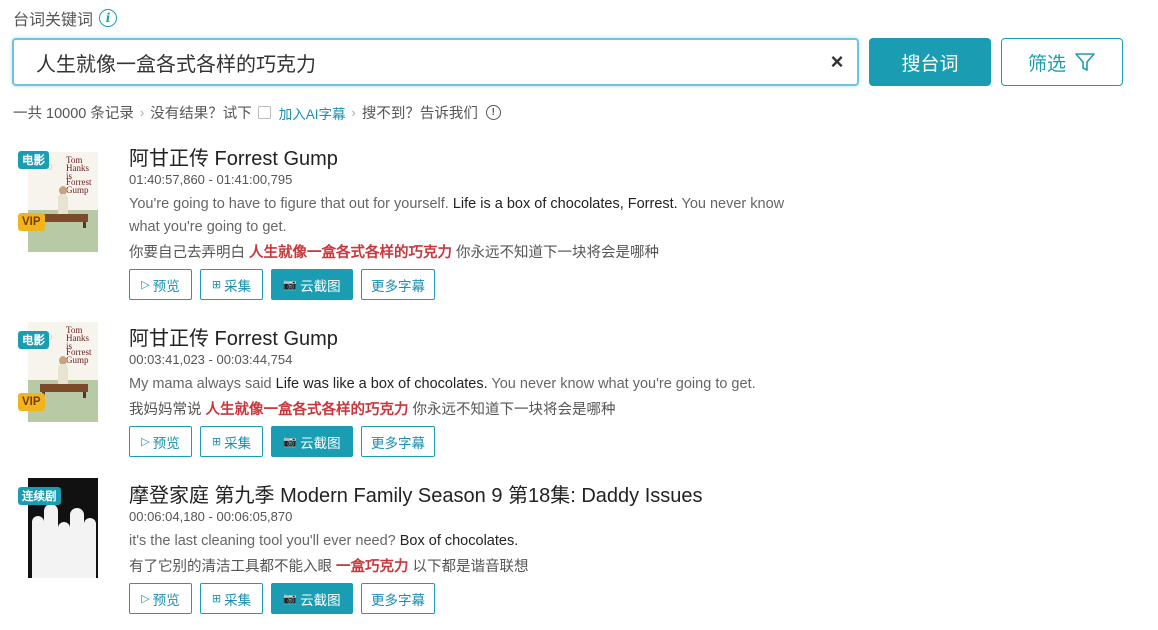 This screenshot has height=630, width=1158. I want to click on filter-button: 筛选, so click(1062, 62).